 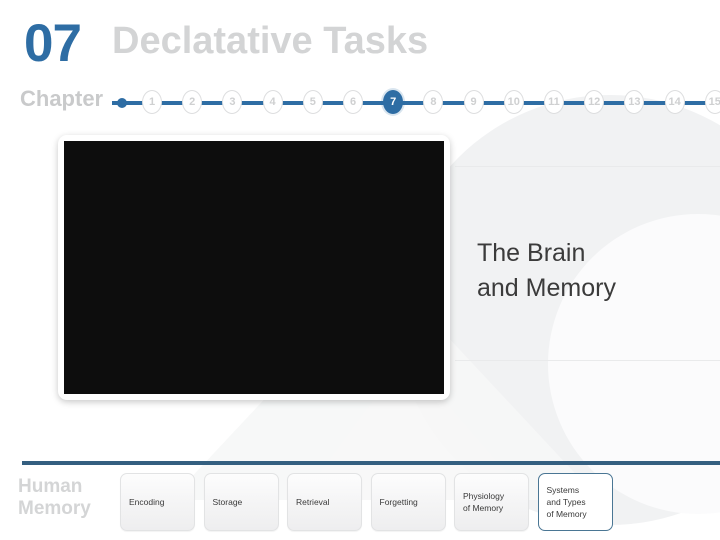 I want to click on chapter-step-label: 11, so click(x=554, y=102).